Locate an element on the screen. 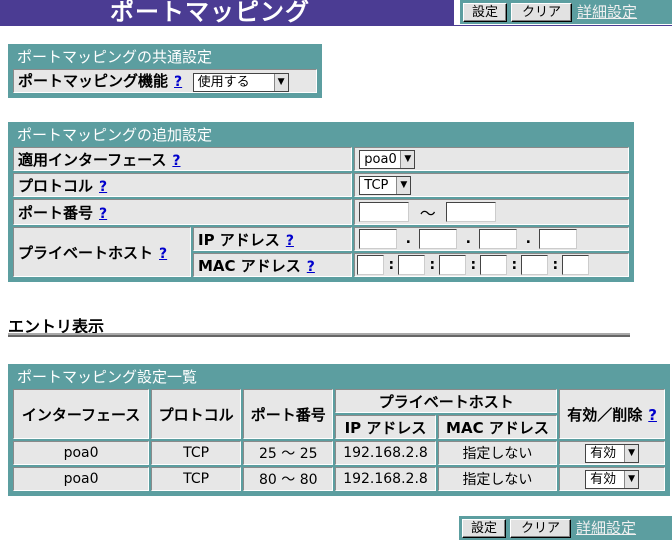 The height and width of the screenshot is (548, 672). mac-octet-4-input is located at coordinates (494, 265).